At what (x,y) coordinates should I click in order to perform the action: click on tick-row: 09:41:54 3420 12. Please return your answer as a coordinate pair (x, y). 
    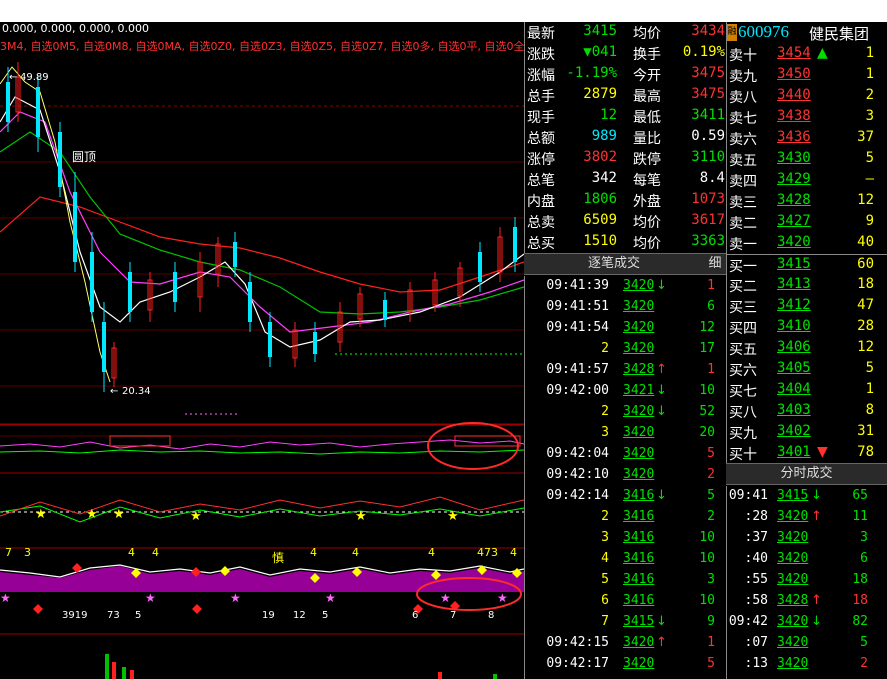
    Looking at the image, I should click on (626, 328).